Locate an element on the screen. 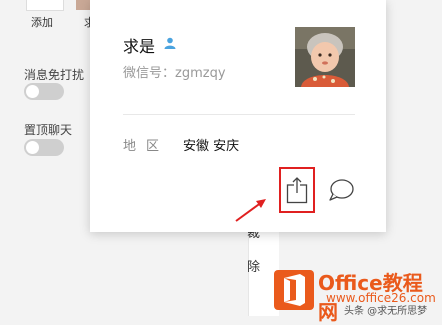 This screenshot has height=325, width=442. mute-notifications-toggle is located at coordinates (44, 91).